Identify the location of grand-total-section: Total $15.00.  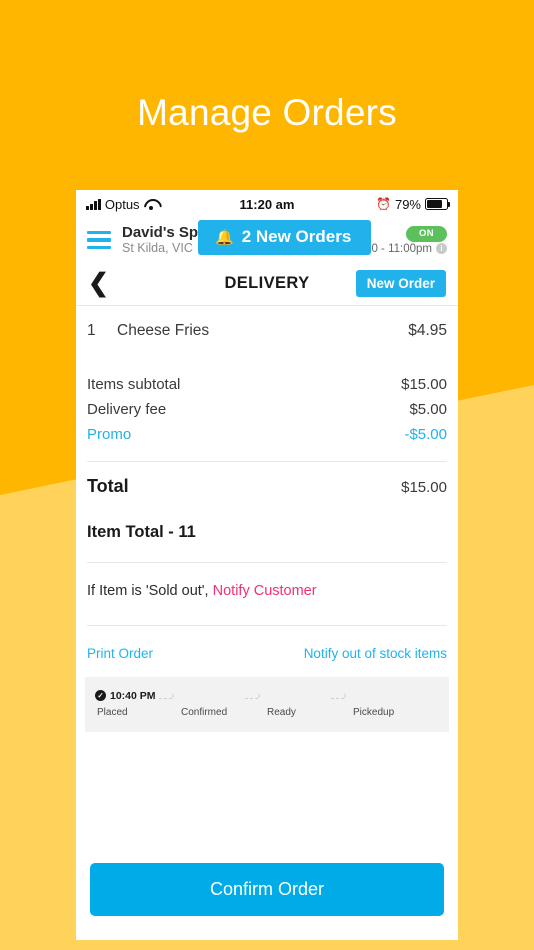
(267, 483).